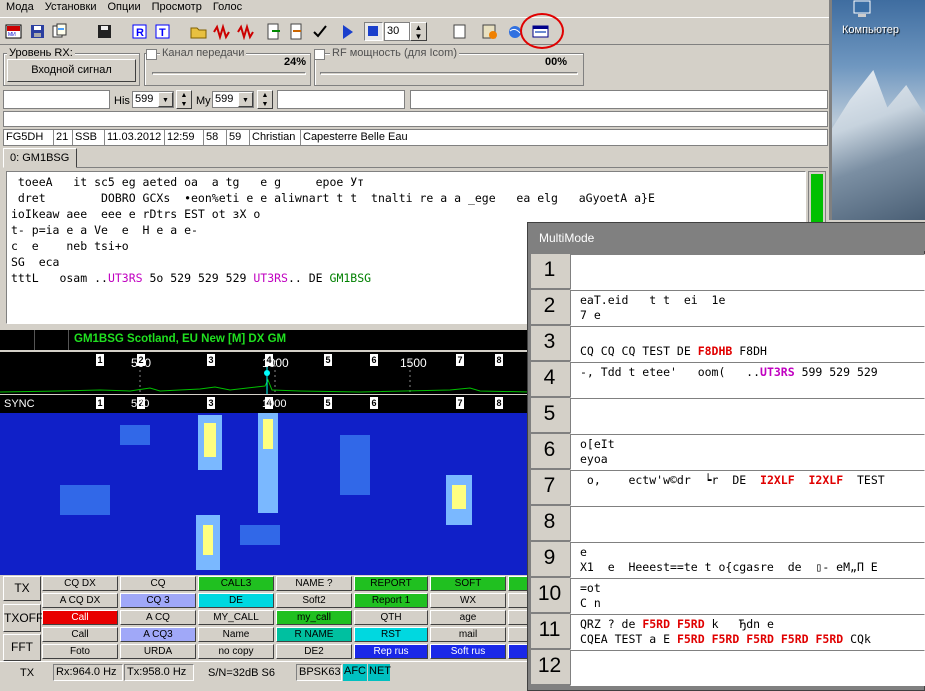 This screenshot has width=925, height=691. What do you see at coordinates (139, 31) in the screenshot?
I see `receive-r-icon: R` at bounding box center [139, 31].